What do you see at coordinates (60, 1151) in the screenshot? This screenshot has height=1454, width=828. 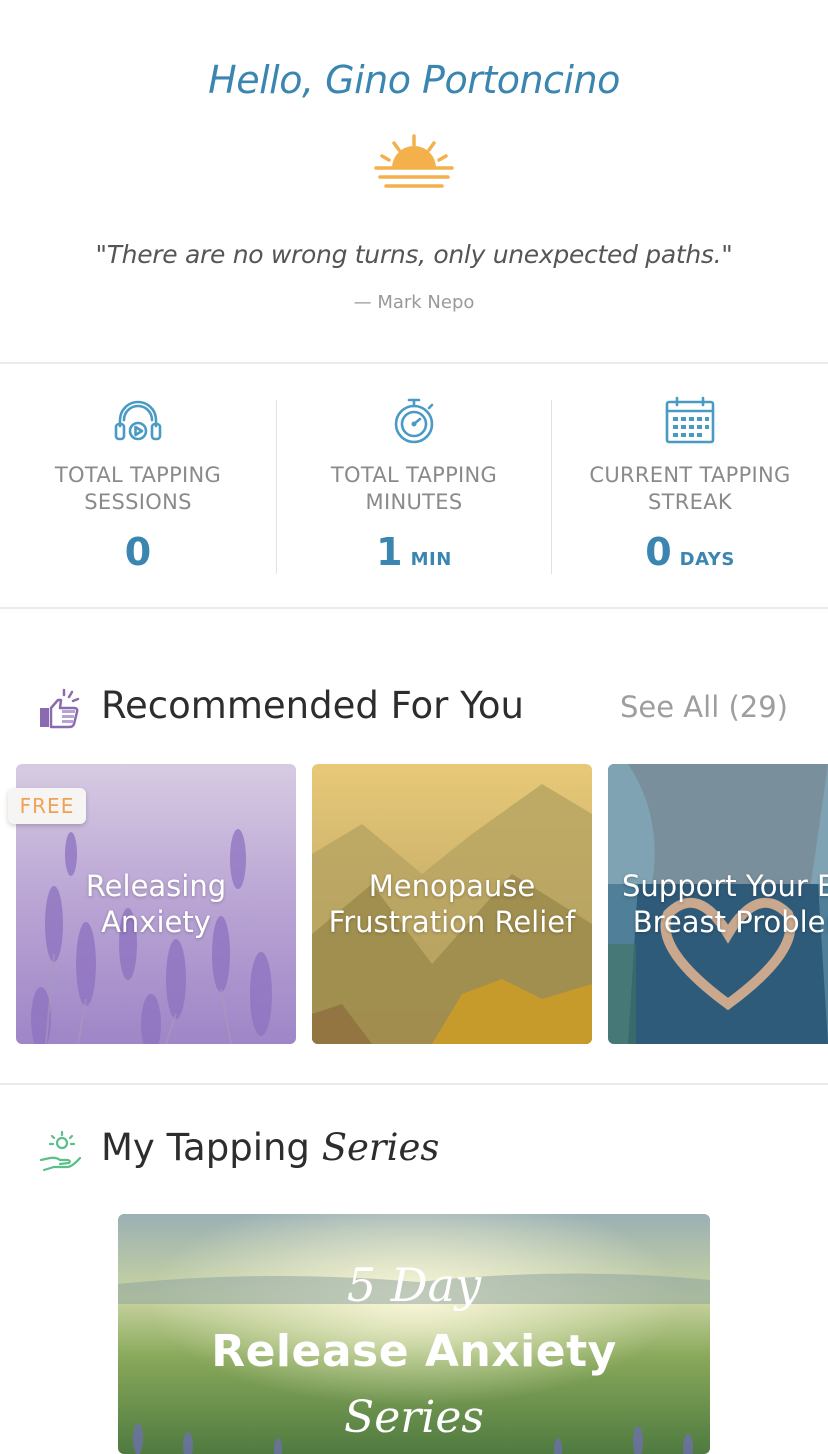 I see `hand-sun-icon` at bounding box center [60, 1151].